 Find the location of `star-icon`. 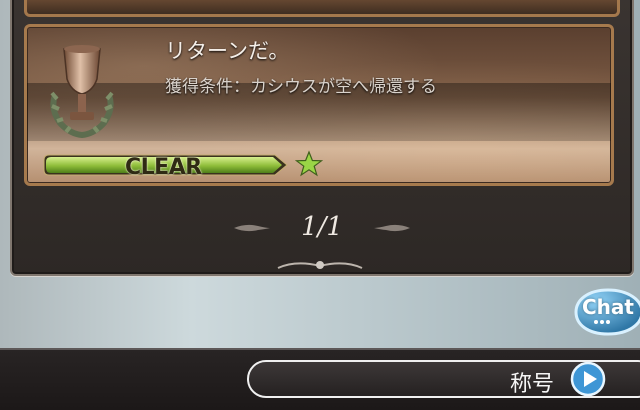

star-icon is located at coordinates (309, 163).